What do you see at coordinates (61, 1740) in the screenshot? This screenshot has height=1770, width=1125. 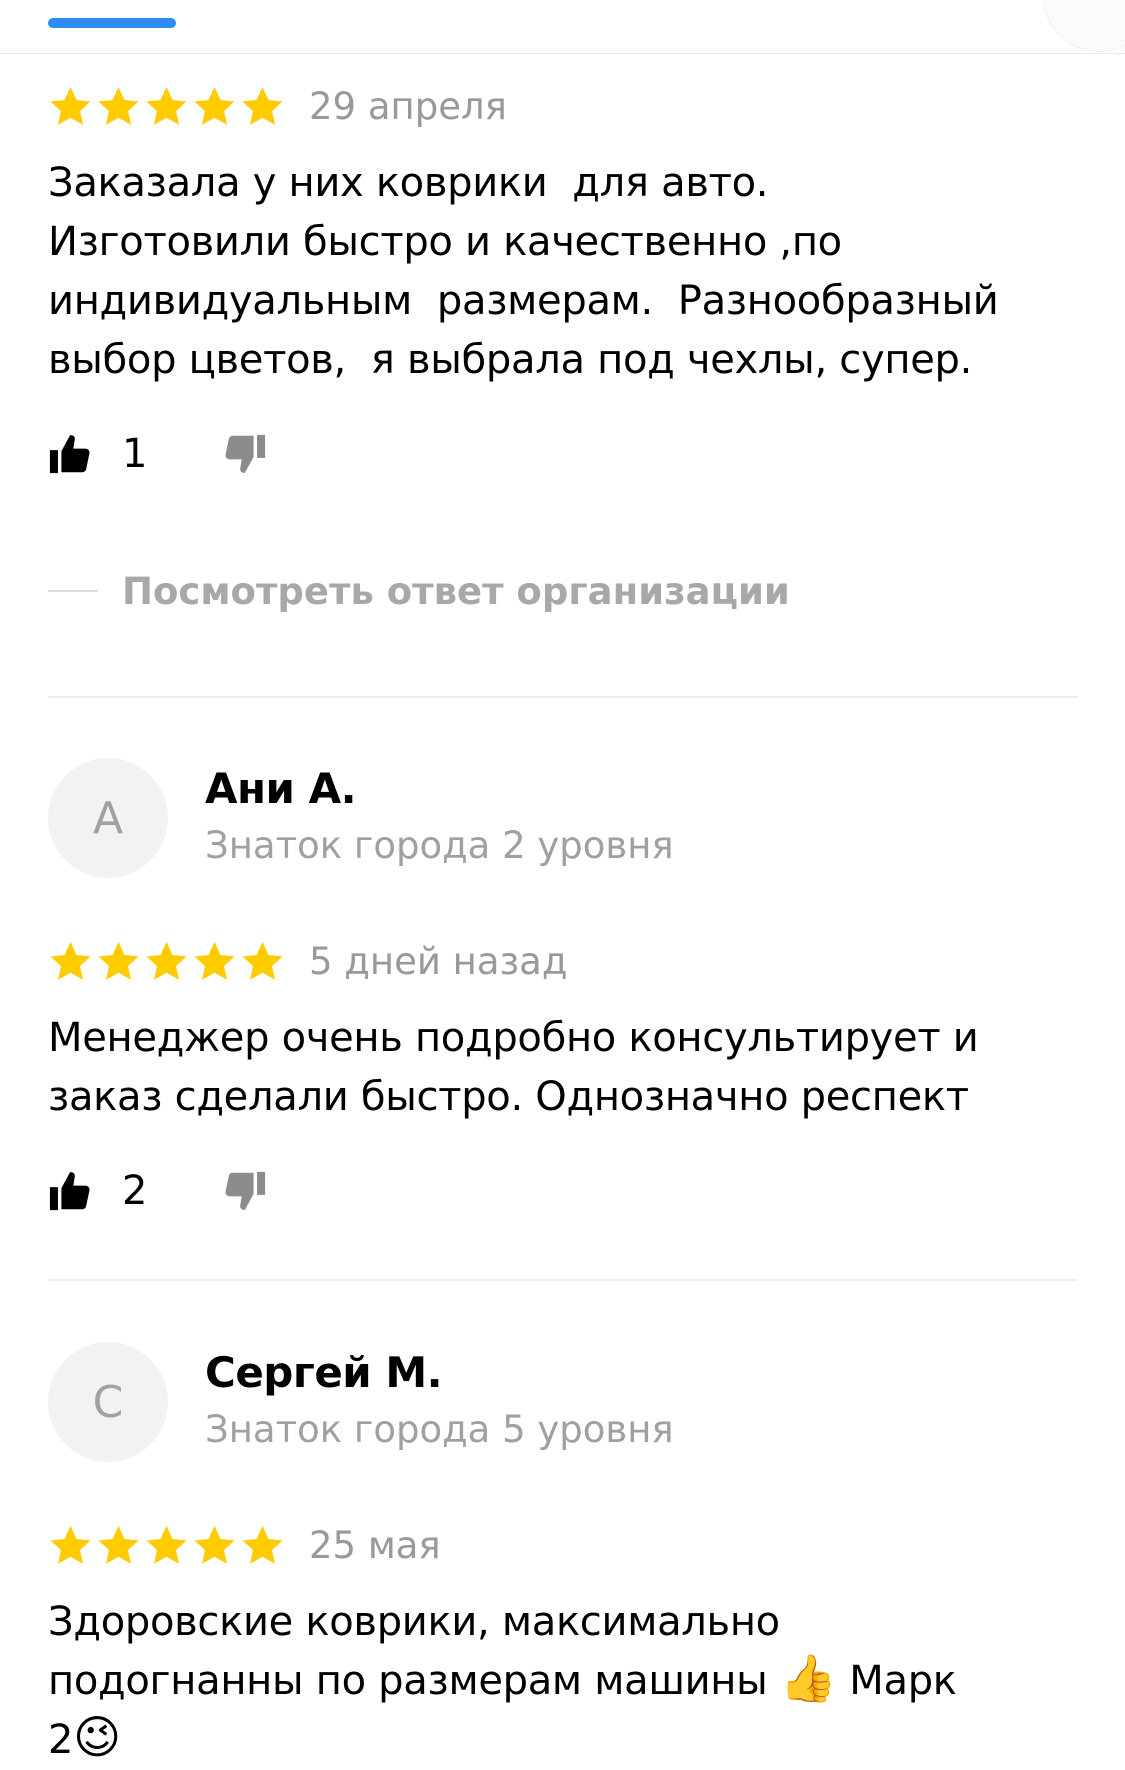 I see `review-text-line: 2` at bounding box center [61, 1740].